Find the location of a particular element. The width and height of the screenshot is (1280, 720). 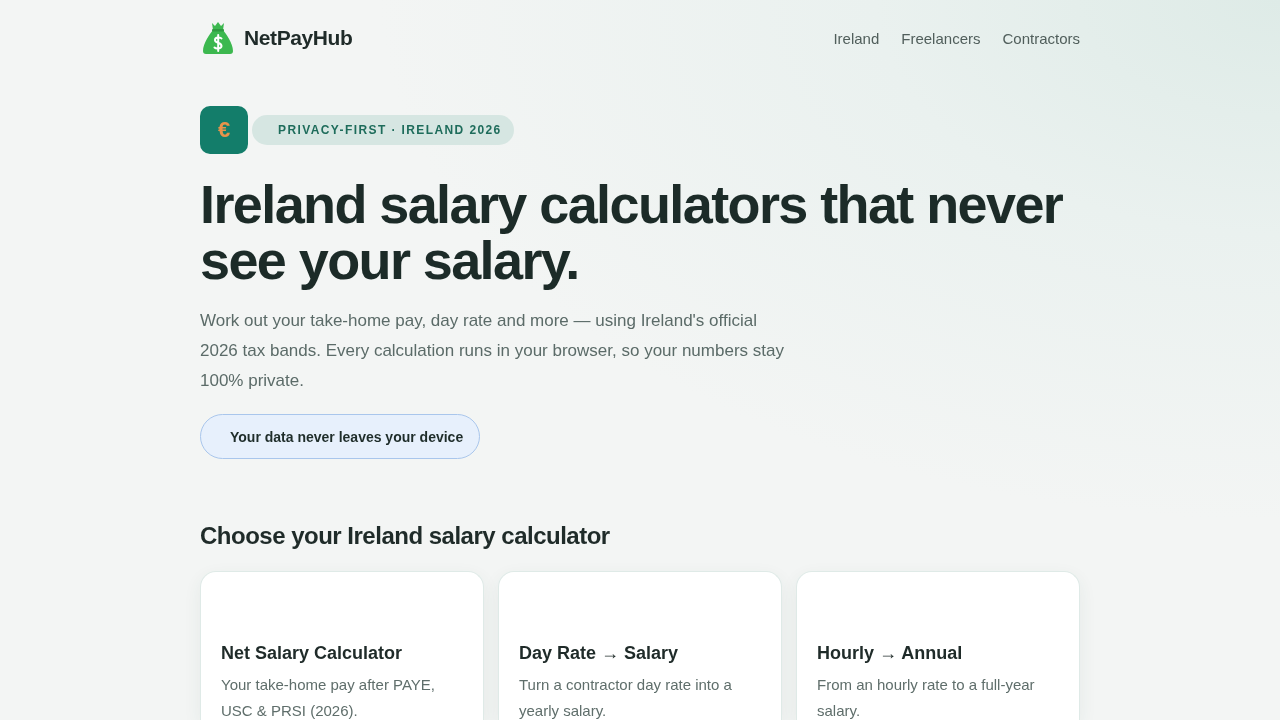

euro-icon: € is located at coordinates (224, 130).